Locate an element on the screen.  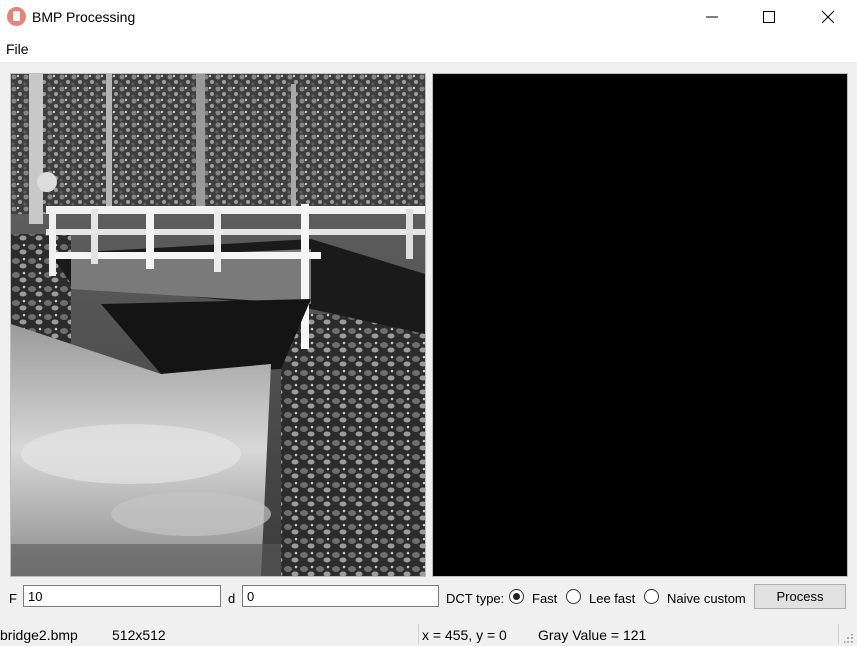
menu-bar: File is located at coordinates (428, 48).